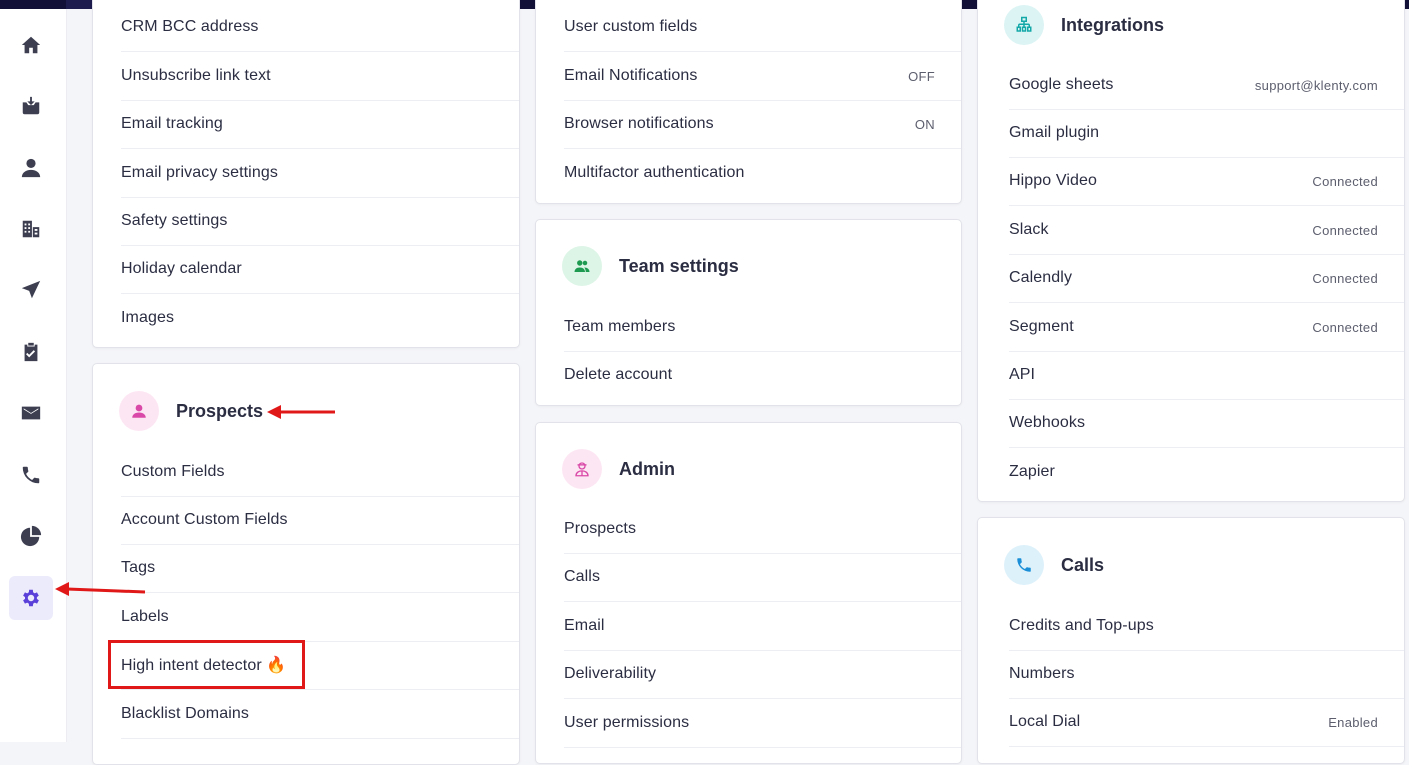  What do you see at coordinates (1206, 230) in the screenshot?
I see `integration-row: Slack Connected` at bounding box center [1206, 230].